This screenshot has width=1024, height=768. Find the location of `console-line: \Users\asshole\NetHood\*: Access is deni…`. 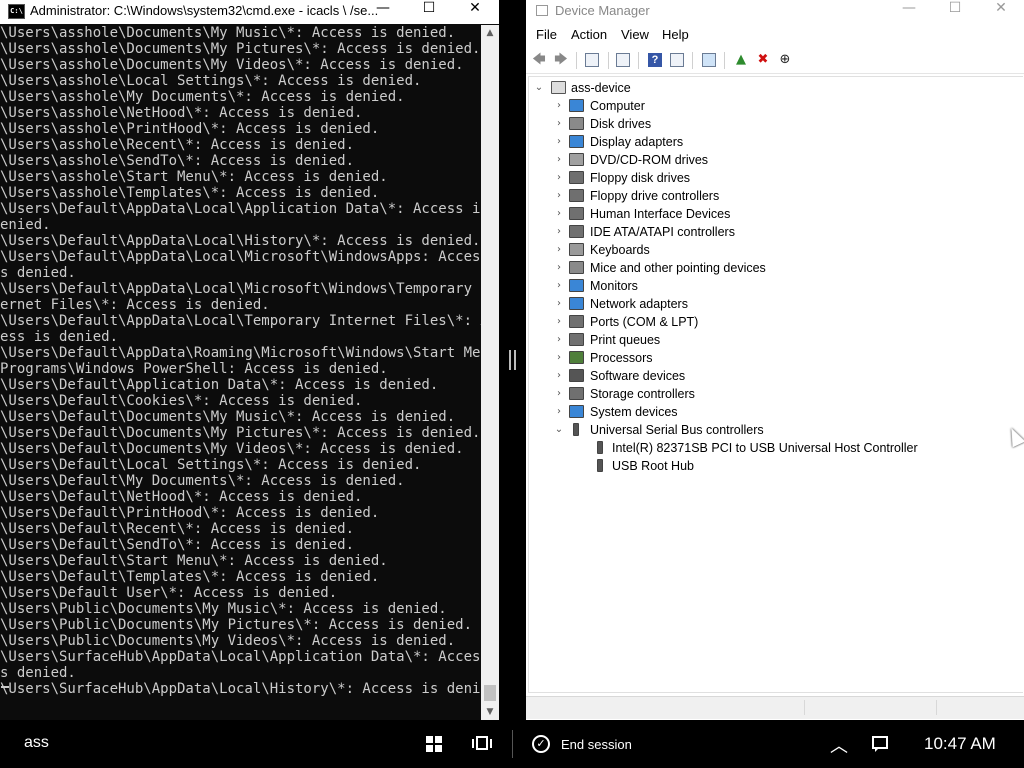

console-line: \Users\asshole\NetHood\*: Access is deni… is located at coordinates (181, 113).